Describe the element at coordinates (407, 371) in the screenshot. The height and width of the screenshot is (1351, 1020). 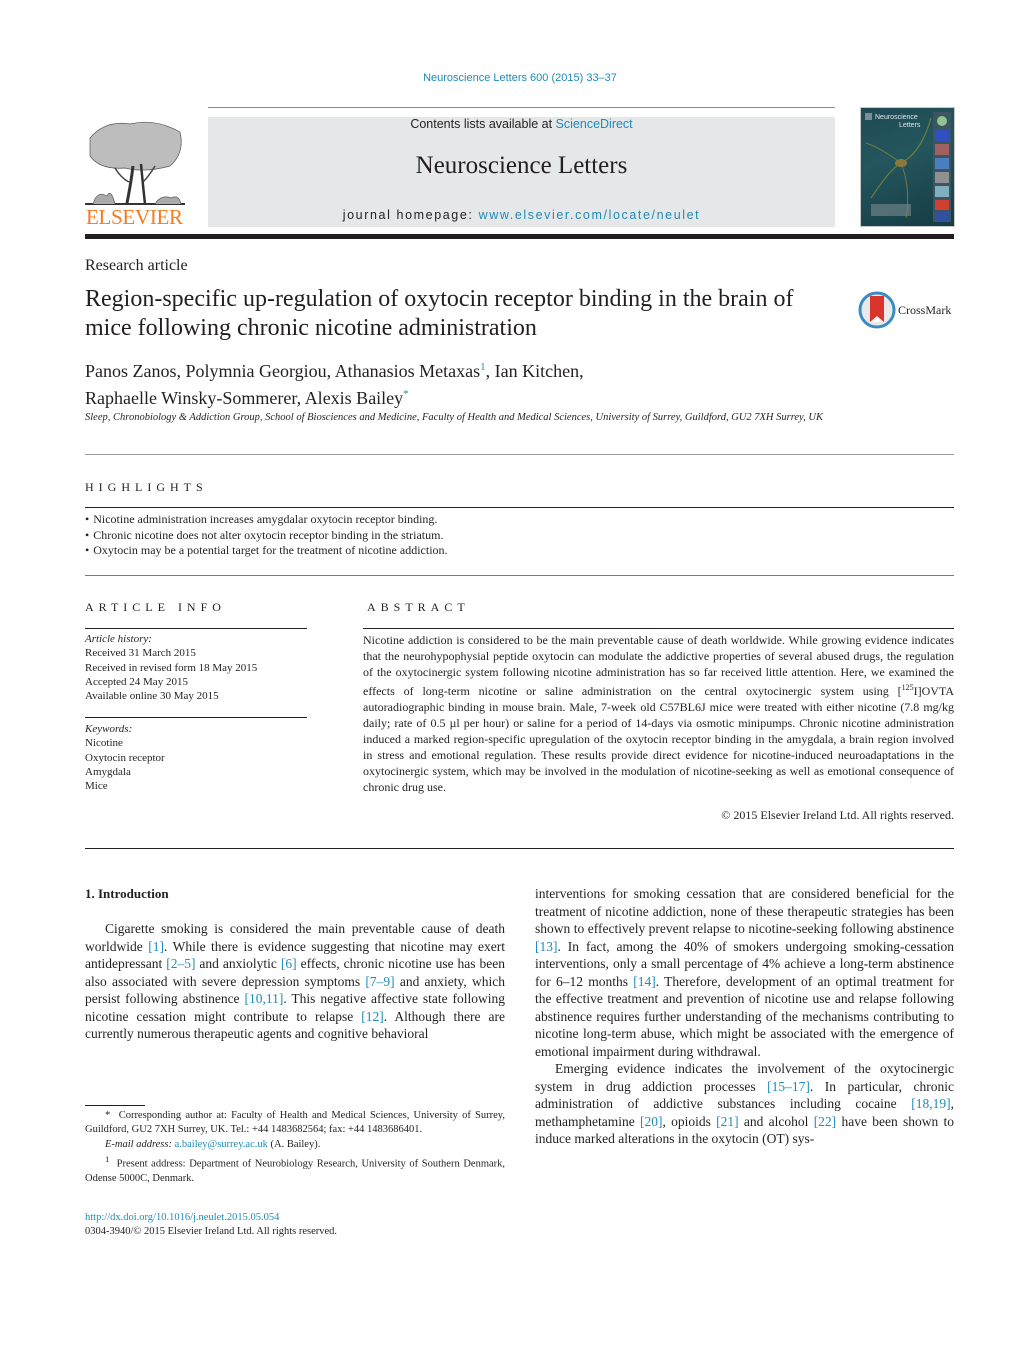
I see `author-name: Athanasios Metaxas` at that location.